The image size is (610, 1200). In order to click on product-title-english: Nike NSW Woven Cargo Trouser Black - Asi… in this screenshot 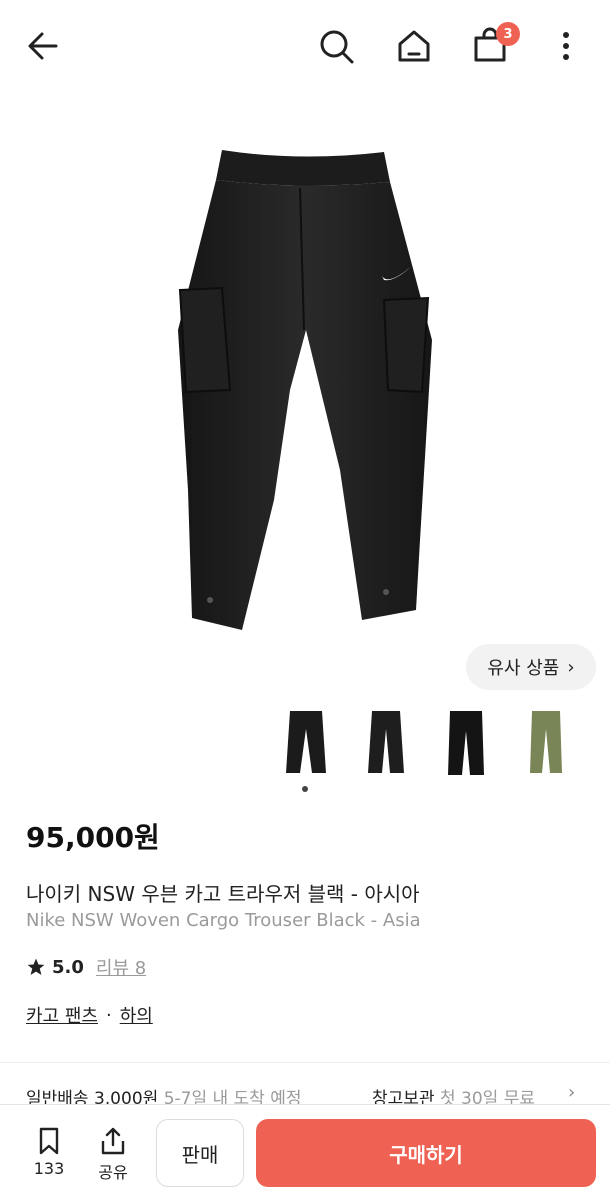, I will do `click(223, 920)`.